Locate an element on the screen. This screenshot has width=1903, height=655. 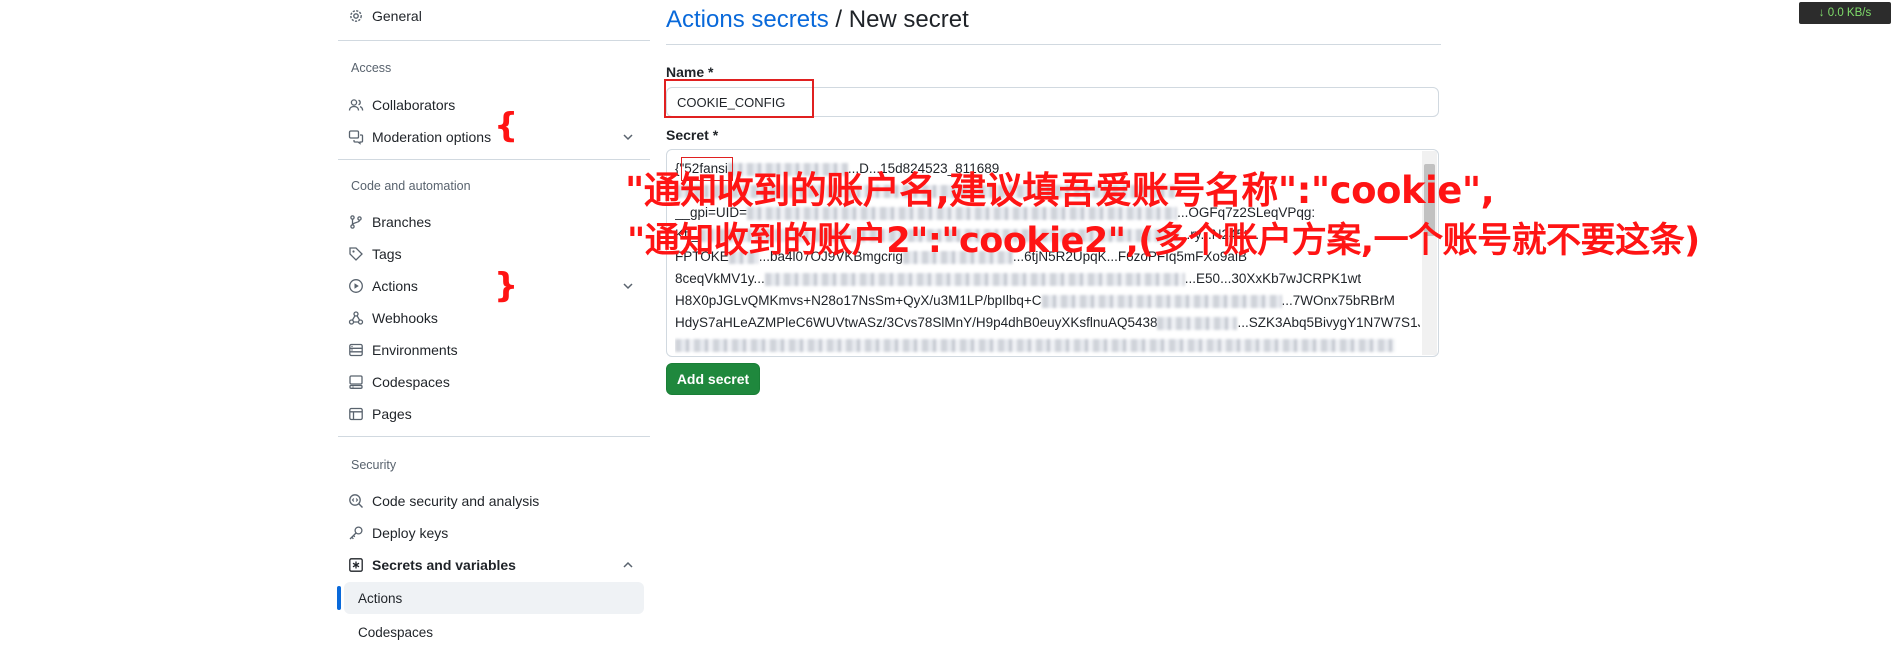
secret-label: Secret * is located at coordinates (692, 135).